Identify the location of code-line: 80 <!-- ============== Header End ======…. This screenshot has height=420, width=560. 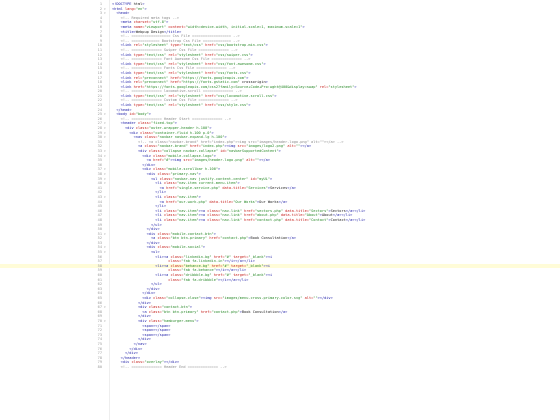
(280, 367).